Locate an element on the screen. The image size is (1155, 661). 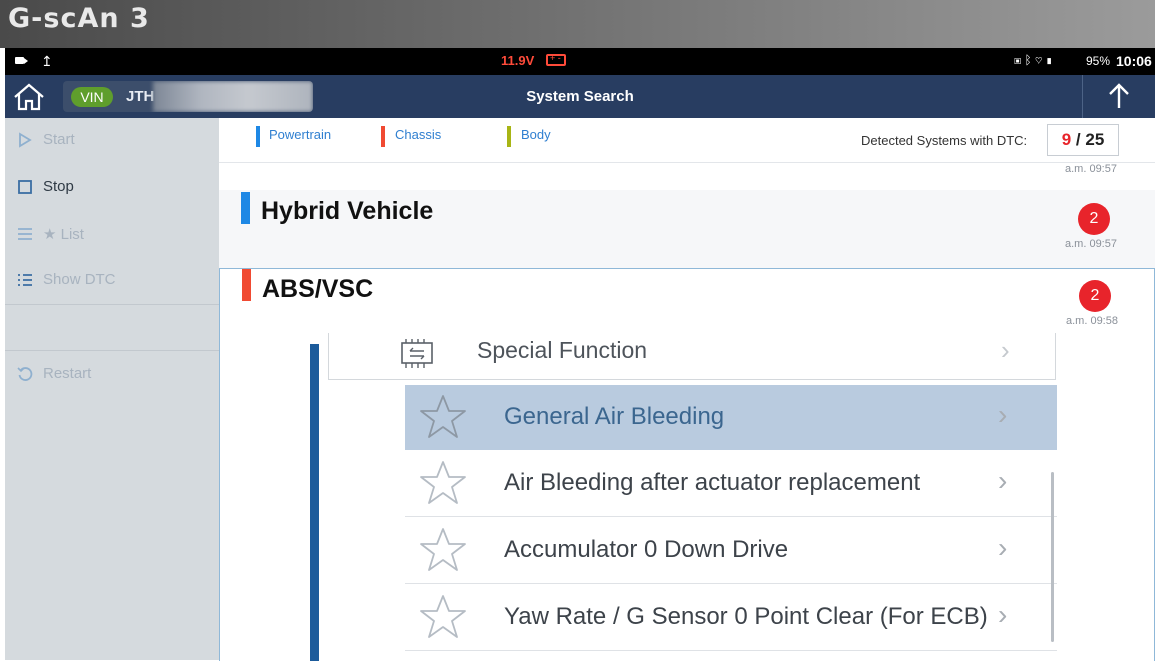
app-header: VIN JTH System Search is located at coordinates (580, 96).